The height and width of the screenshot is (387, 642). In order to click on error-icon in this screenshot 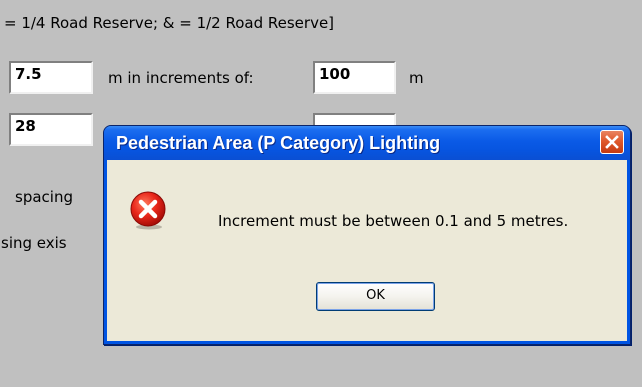, I will do `click(148, 210)`.